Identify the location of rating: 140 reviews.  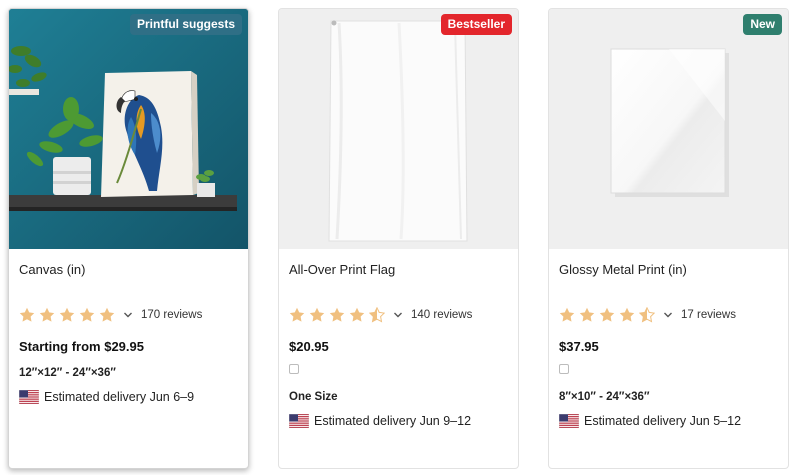
(380, 315).